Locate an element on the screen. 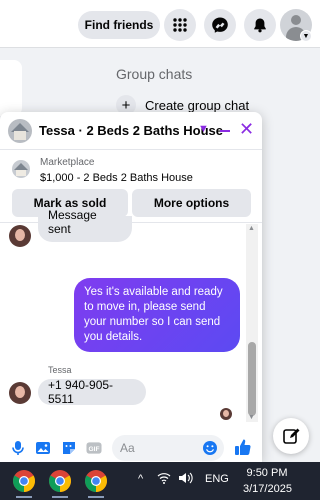  message-input-container is located at coordinates (168, 448).